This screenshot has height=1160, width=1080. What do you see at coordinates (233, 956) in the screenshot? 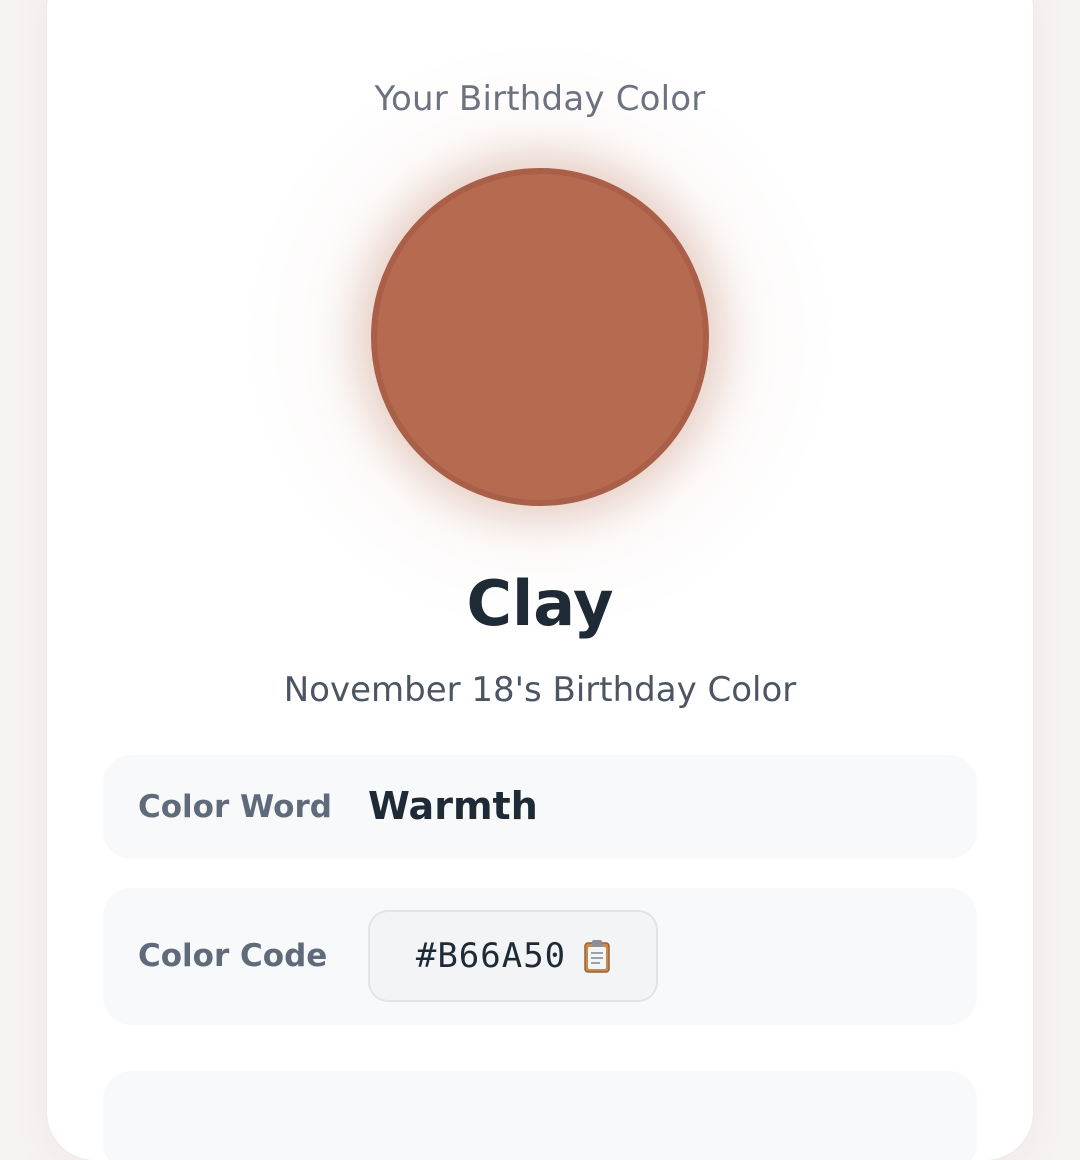
I see `color-code-label: Color Code` at bounding box center [233, 956].